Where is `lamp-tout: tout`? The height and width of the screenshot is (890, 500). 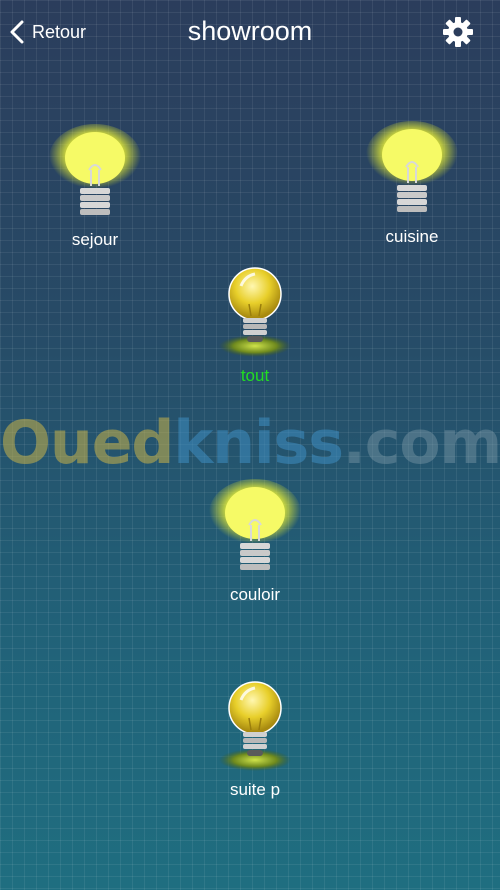
lamp-tout: tout is located at coordinates (255, 325).